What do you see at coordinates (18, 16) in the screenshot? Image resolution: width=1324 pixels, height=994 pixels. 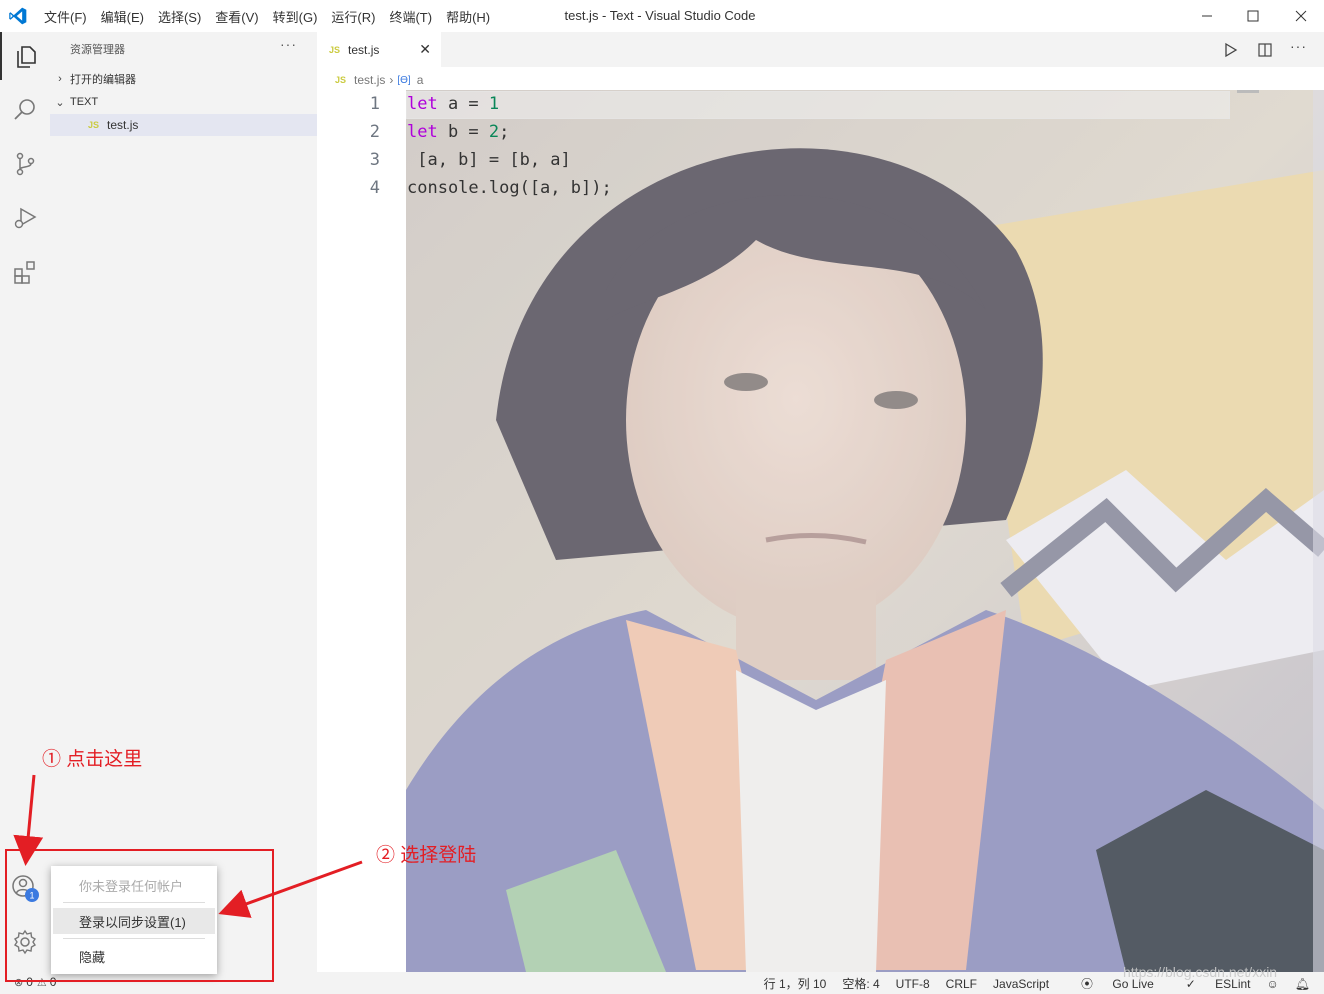 I see `vscode-logo-icon` at bounding box center [18, 16].